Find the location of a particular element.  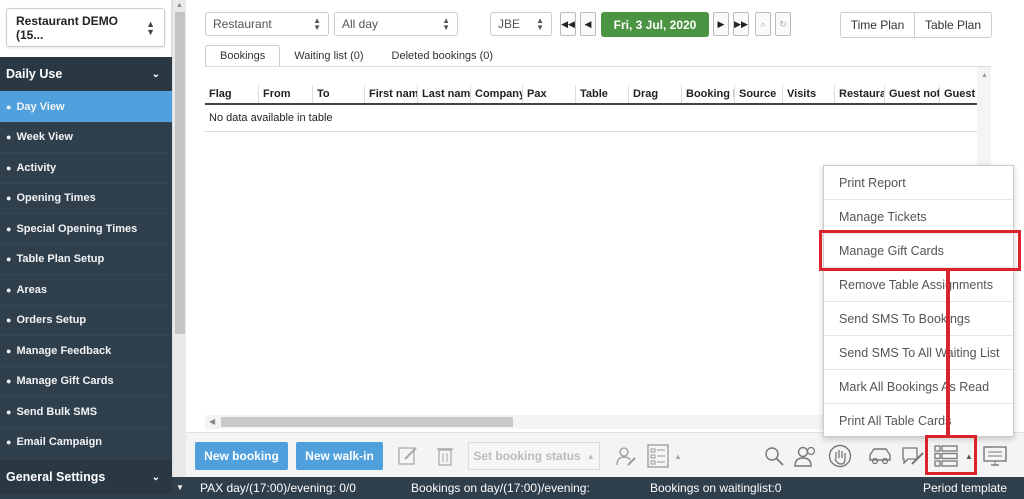

column-header: To is located at coordinates (339, 94).